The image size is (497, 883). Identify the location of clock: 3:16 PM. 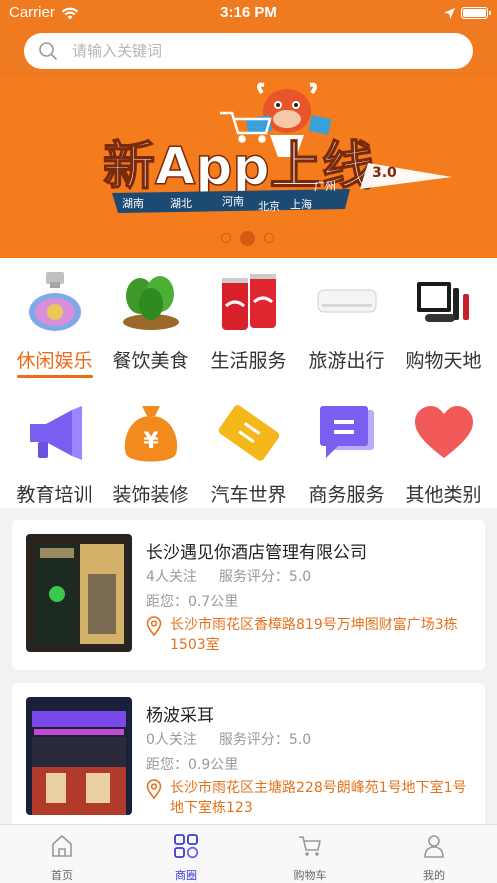
(248, 12).